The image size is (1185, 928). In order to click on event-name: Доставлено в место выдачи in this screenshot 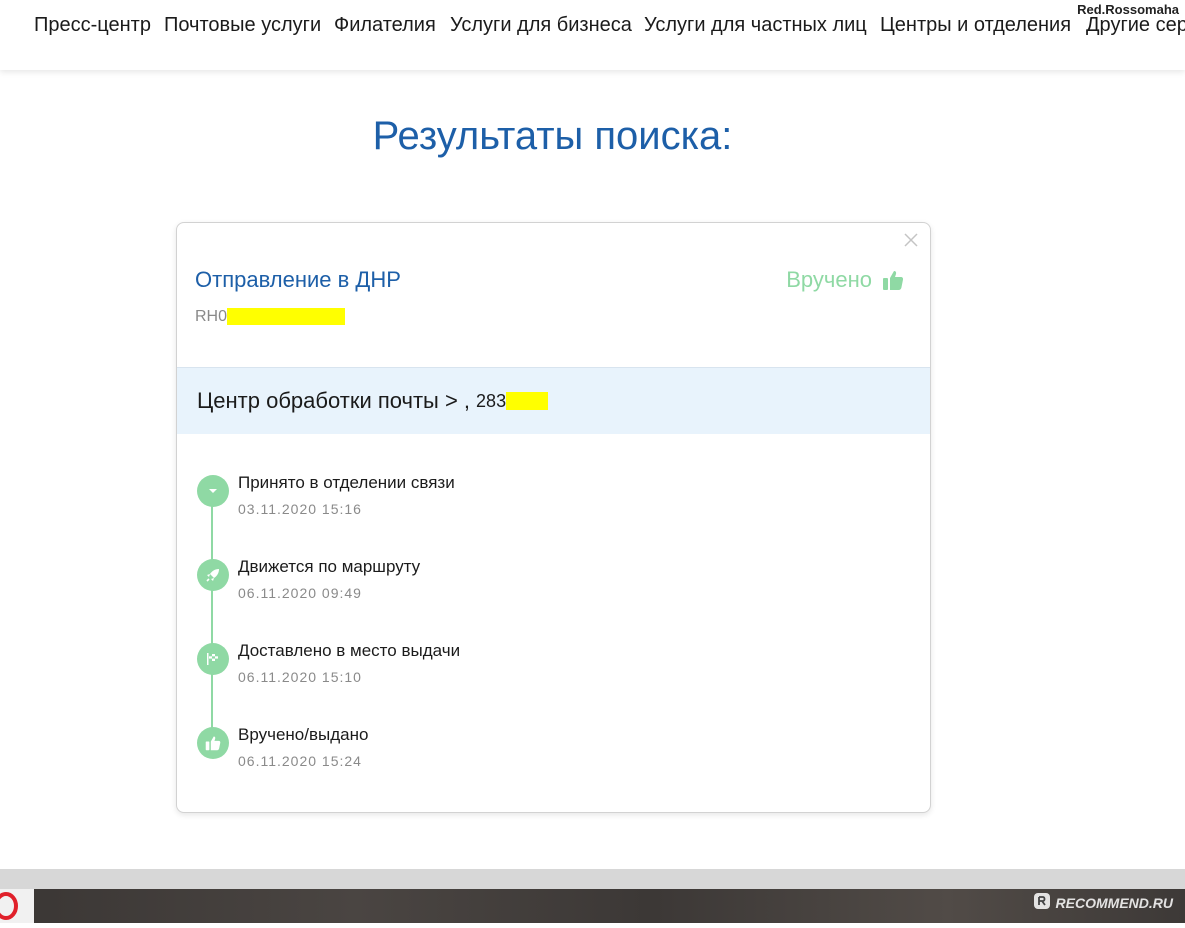, I will do `click(349, 650)`.